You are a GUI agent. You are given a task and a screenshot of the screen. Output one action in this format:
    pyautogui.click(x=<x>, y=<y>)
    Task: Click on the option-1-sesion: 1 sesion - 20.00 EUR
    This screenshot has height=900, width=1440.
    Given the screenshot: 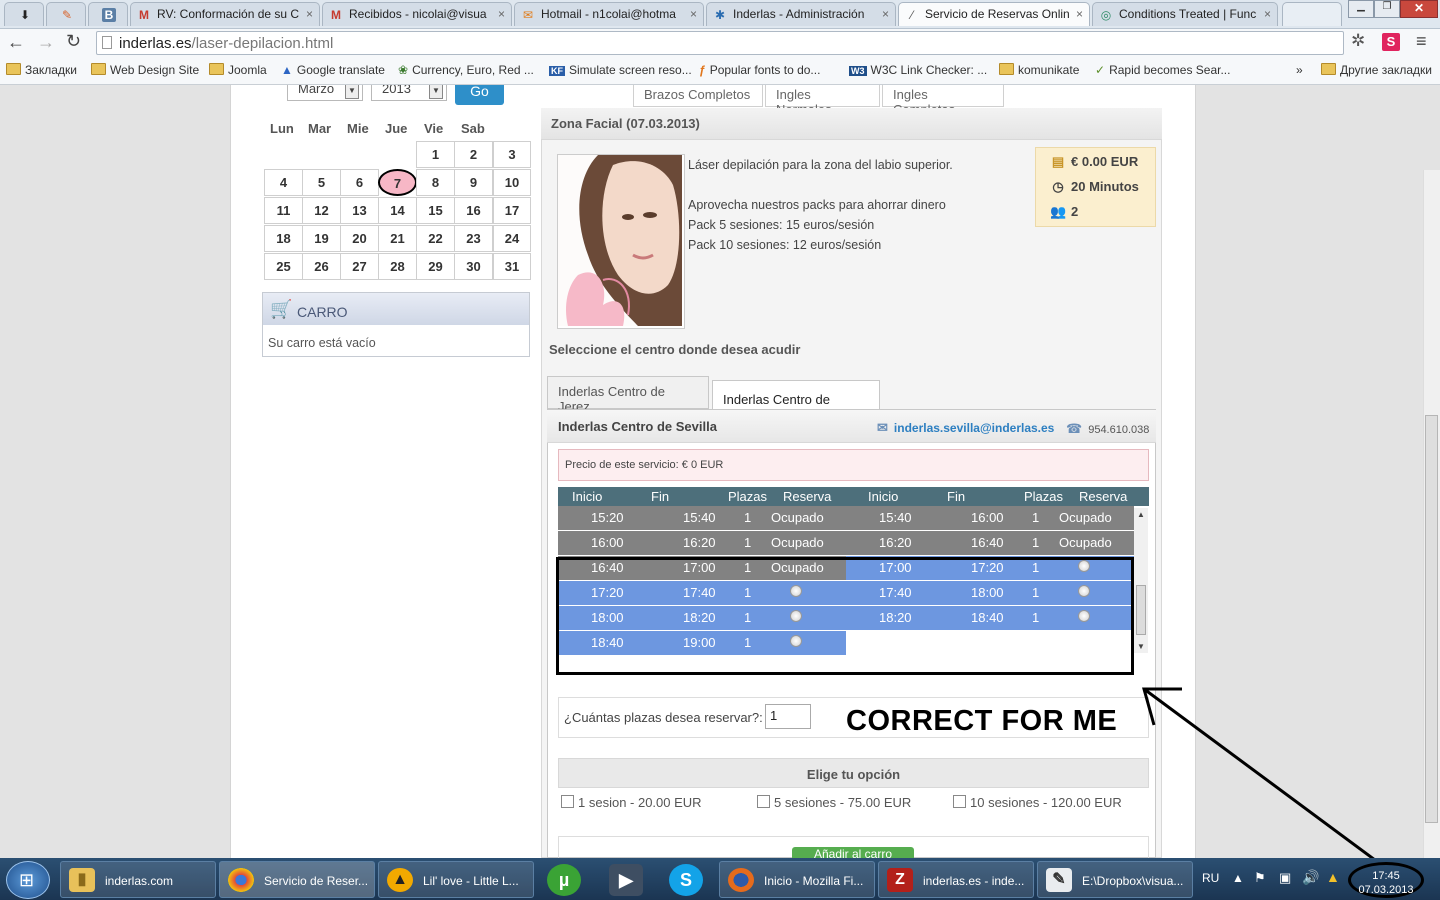 What is the action you would take?
    pyautogui.click(x=631, y=802)
    